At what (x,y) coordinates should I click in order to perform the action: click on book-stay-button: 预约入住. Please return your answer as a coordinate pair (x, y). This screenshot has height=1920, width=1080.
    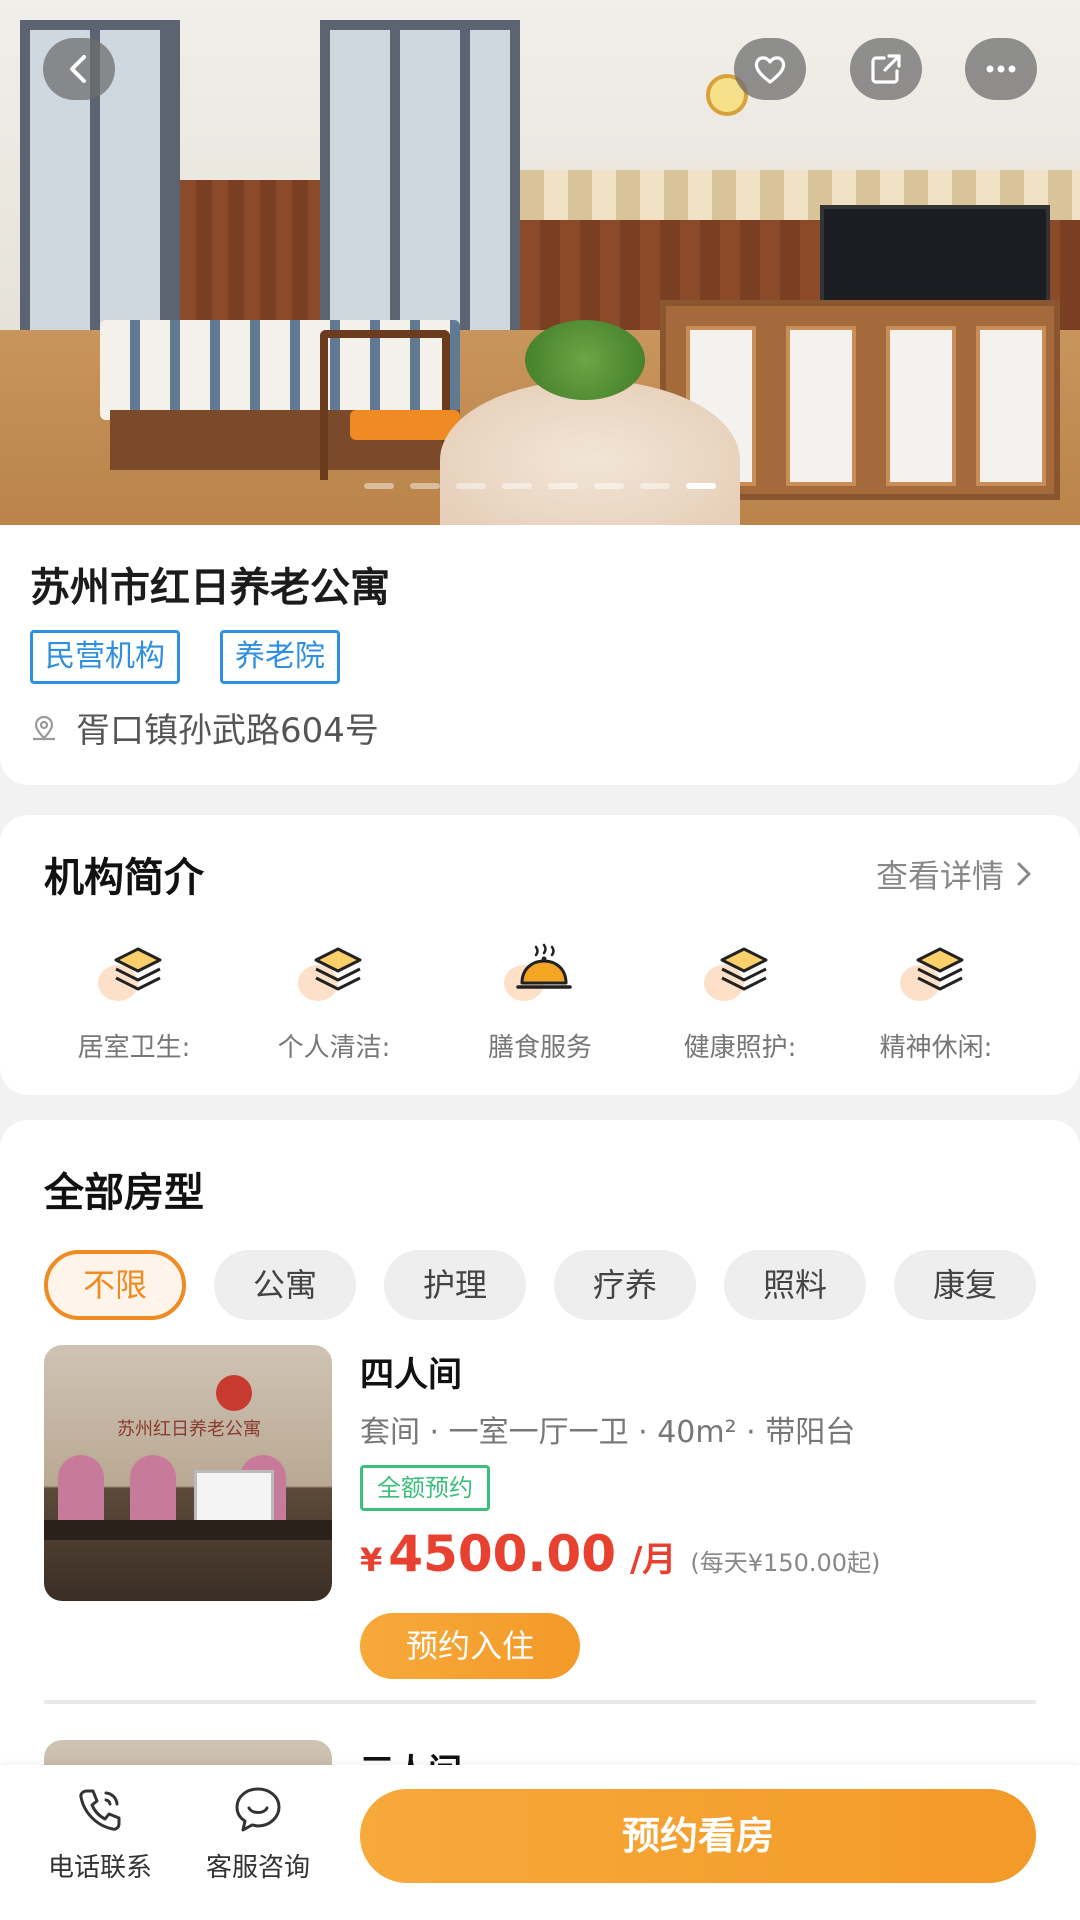
    Looking at the image, I should click on (470, 1646).